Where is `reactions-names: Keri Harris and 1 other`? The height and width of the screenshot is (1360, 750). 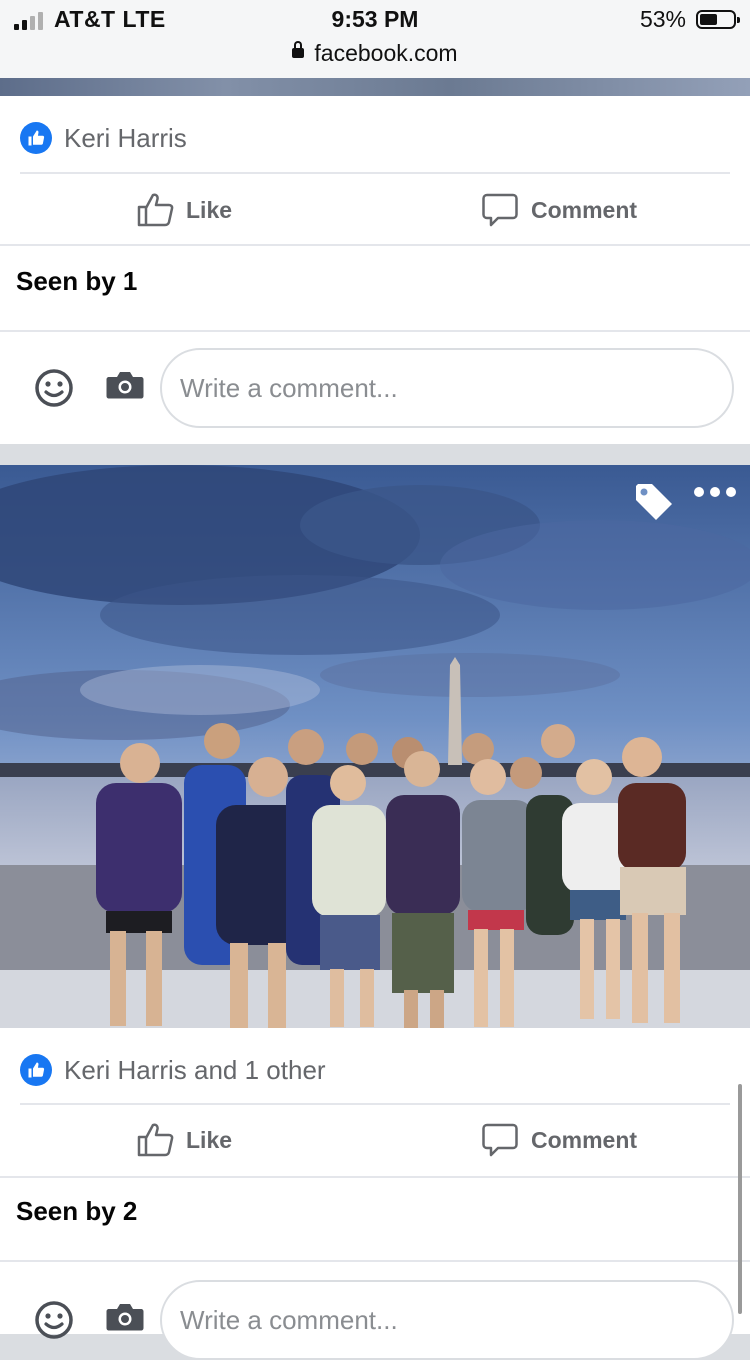 reactions-names: Keri Harris and 1 other is located at coordinates (195, 1069).